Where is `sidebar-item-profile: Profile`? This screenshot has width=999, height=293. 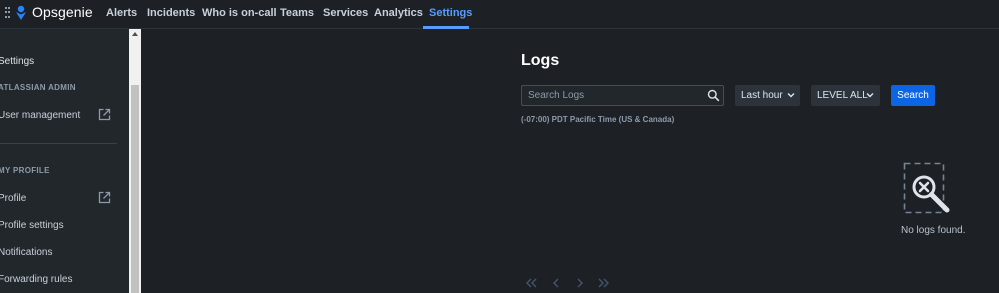 sidebar-item-profile: Profile is located at coordinates (13, 198).